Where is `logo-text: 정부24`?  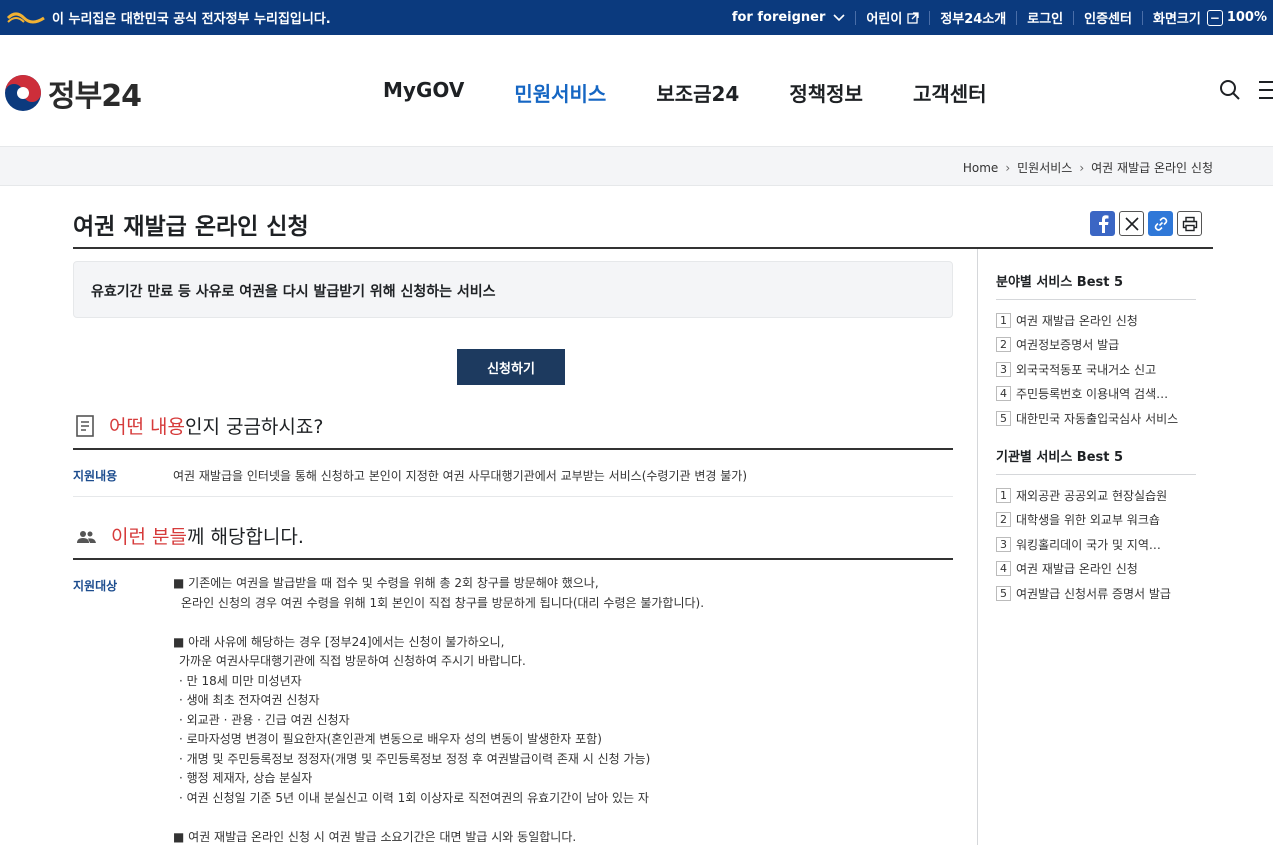
logo-text: 정부24 is located at coordinates (94, 93).